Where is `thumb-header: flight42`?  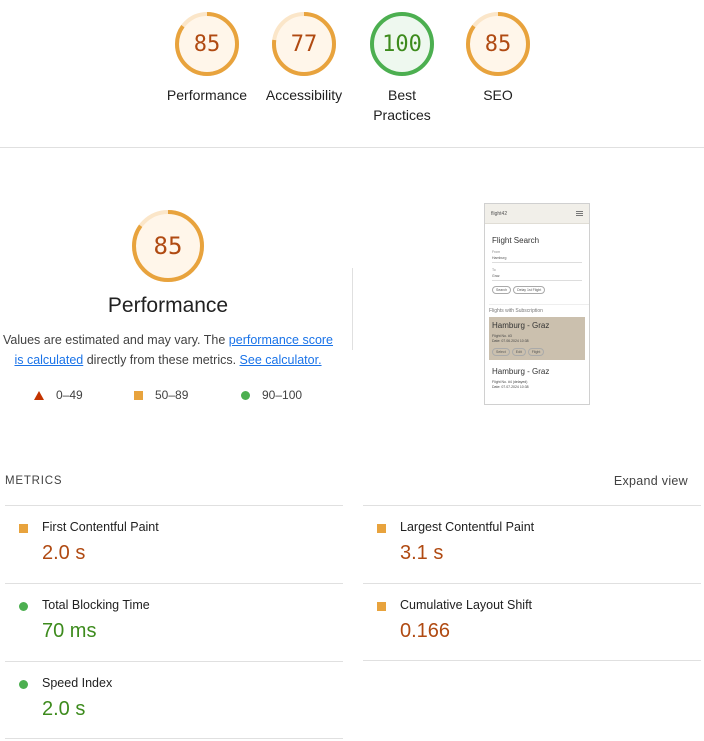 thumb-header: flight42 is located at coordinates (537, 214).